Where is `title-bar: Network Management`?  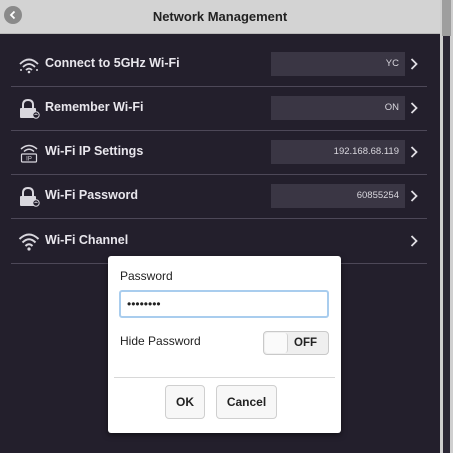
title-bar: Network Management is located at coordinates (220, 17).